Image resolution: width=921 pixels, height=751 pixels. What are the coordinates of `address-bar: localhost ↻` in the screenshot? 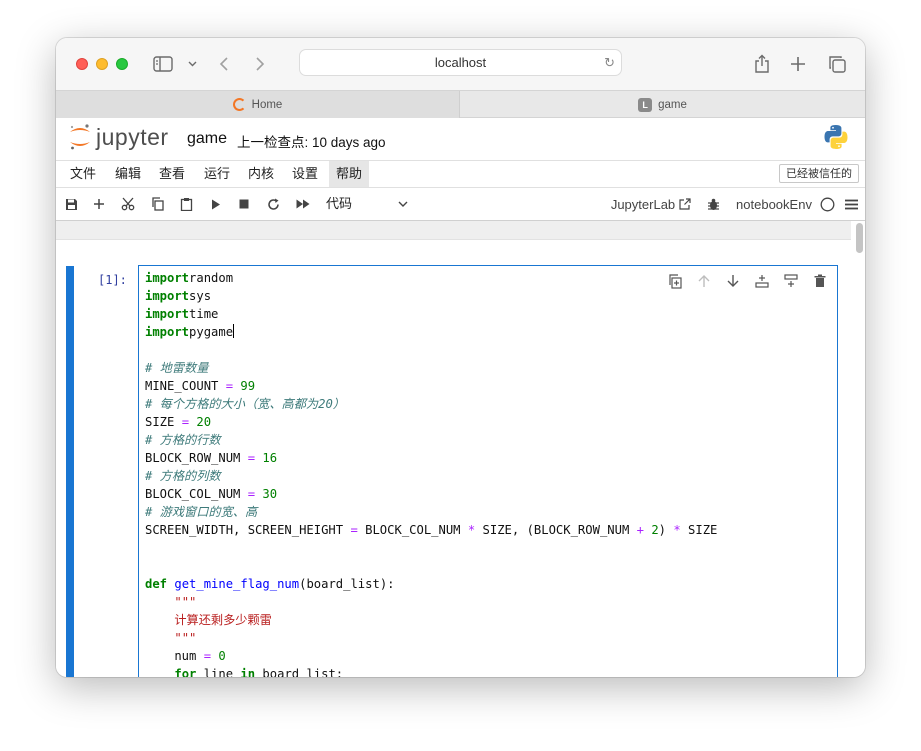 It's located at (460, 62).